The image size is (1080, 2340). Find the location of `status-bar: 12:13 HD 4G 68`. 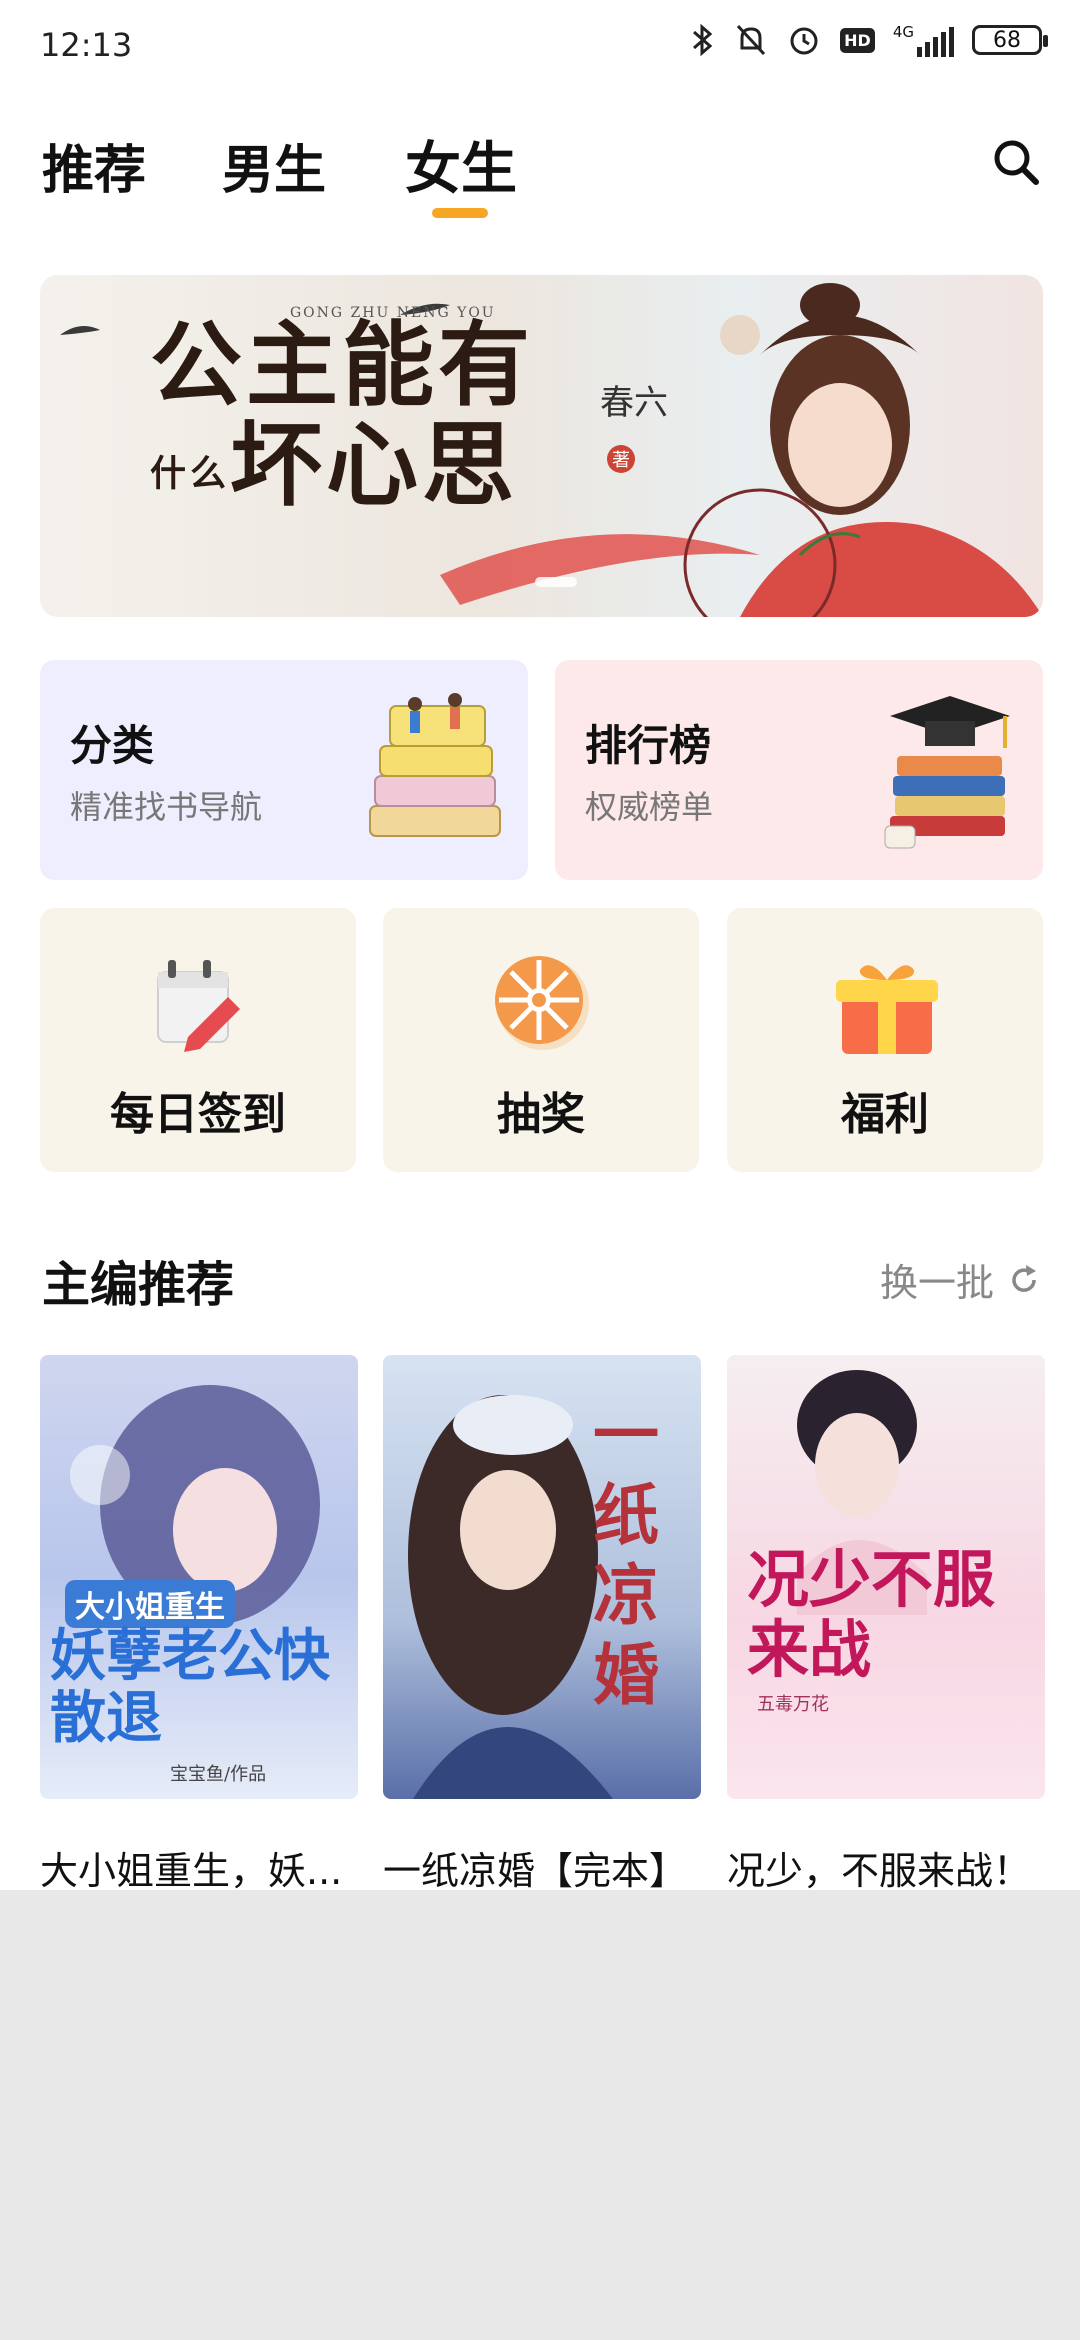

status-bar: 12:13 HD 4G 68 is located at coordinates (540, 45).